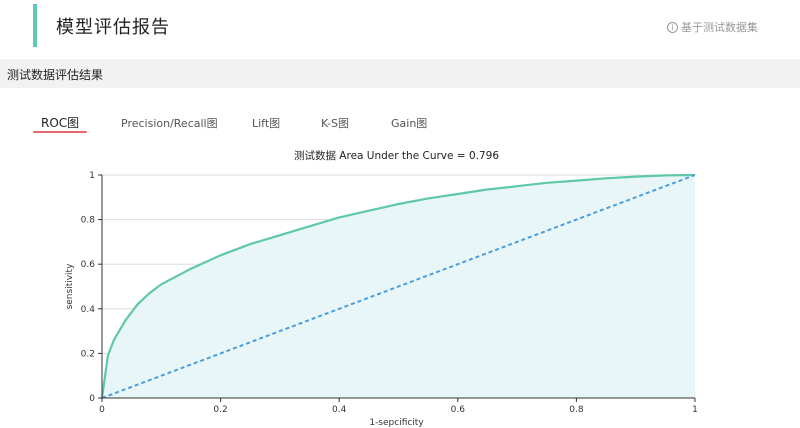 This screenshot has height=428, width=800. Describe the element at coordinates (60, 122) in the screenshot. I see `tab-roc: ROC图` at that location.